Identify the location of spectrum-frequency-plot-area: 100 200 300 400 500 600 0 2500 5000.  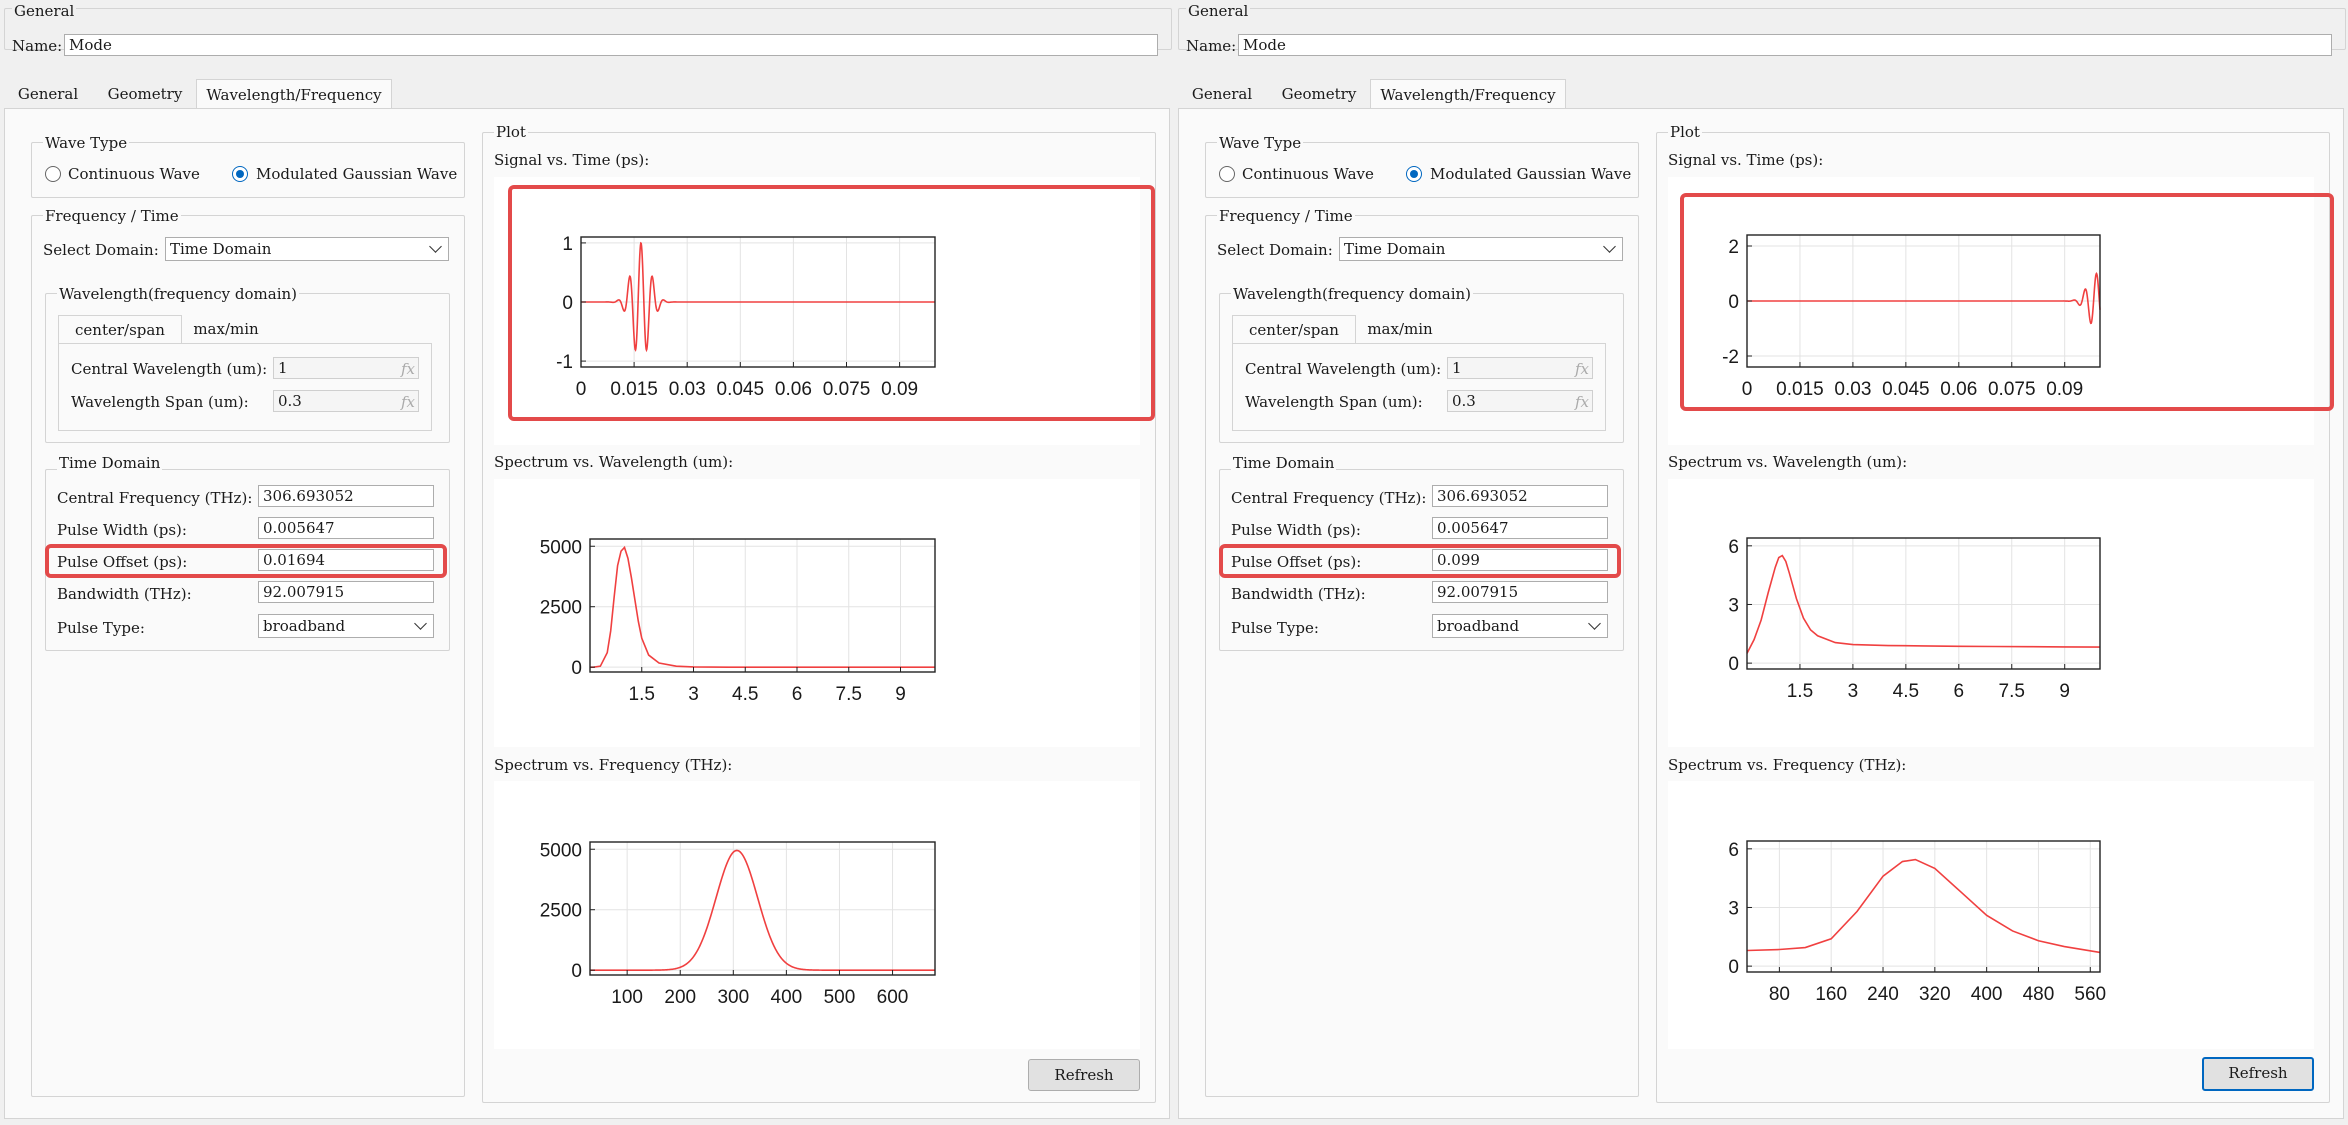
(817, 915).